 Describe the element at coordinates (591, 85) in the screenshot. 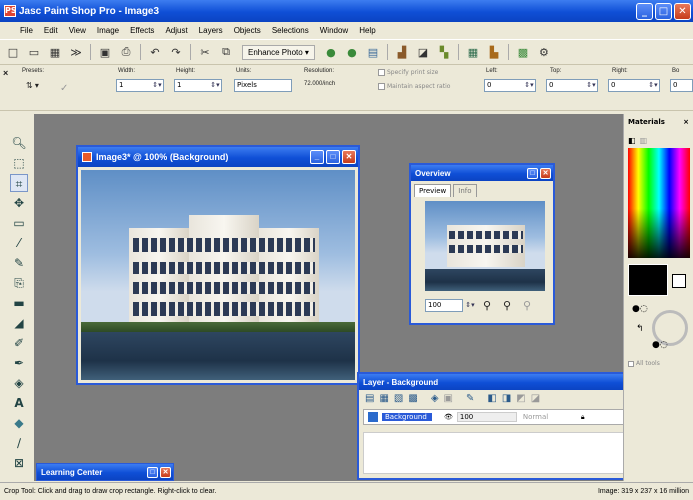

I see `top-spinner: ⇕▾` at that location.